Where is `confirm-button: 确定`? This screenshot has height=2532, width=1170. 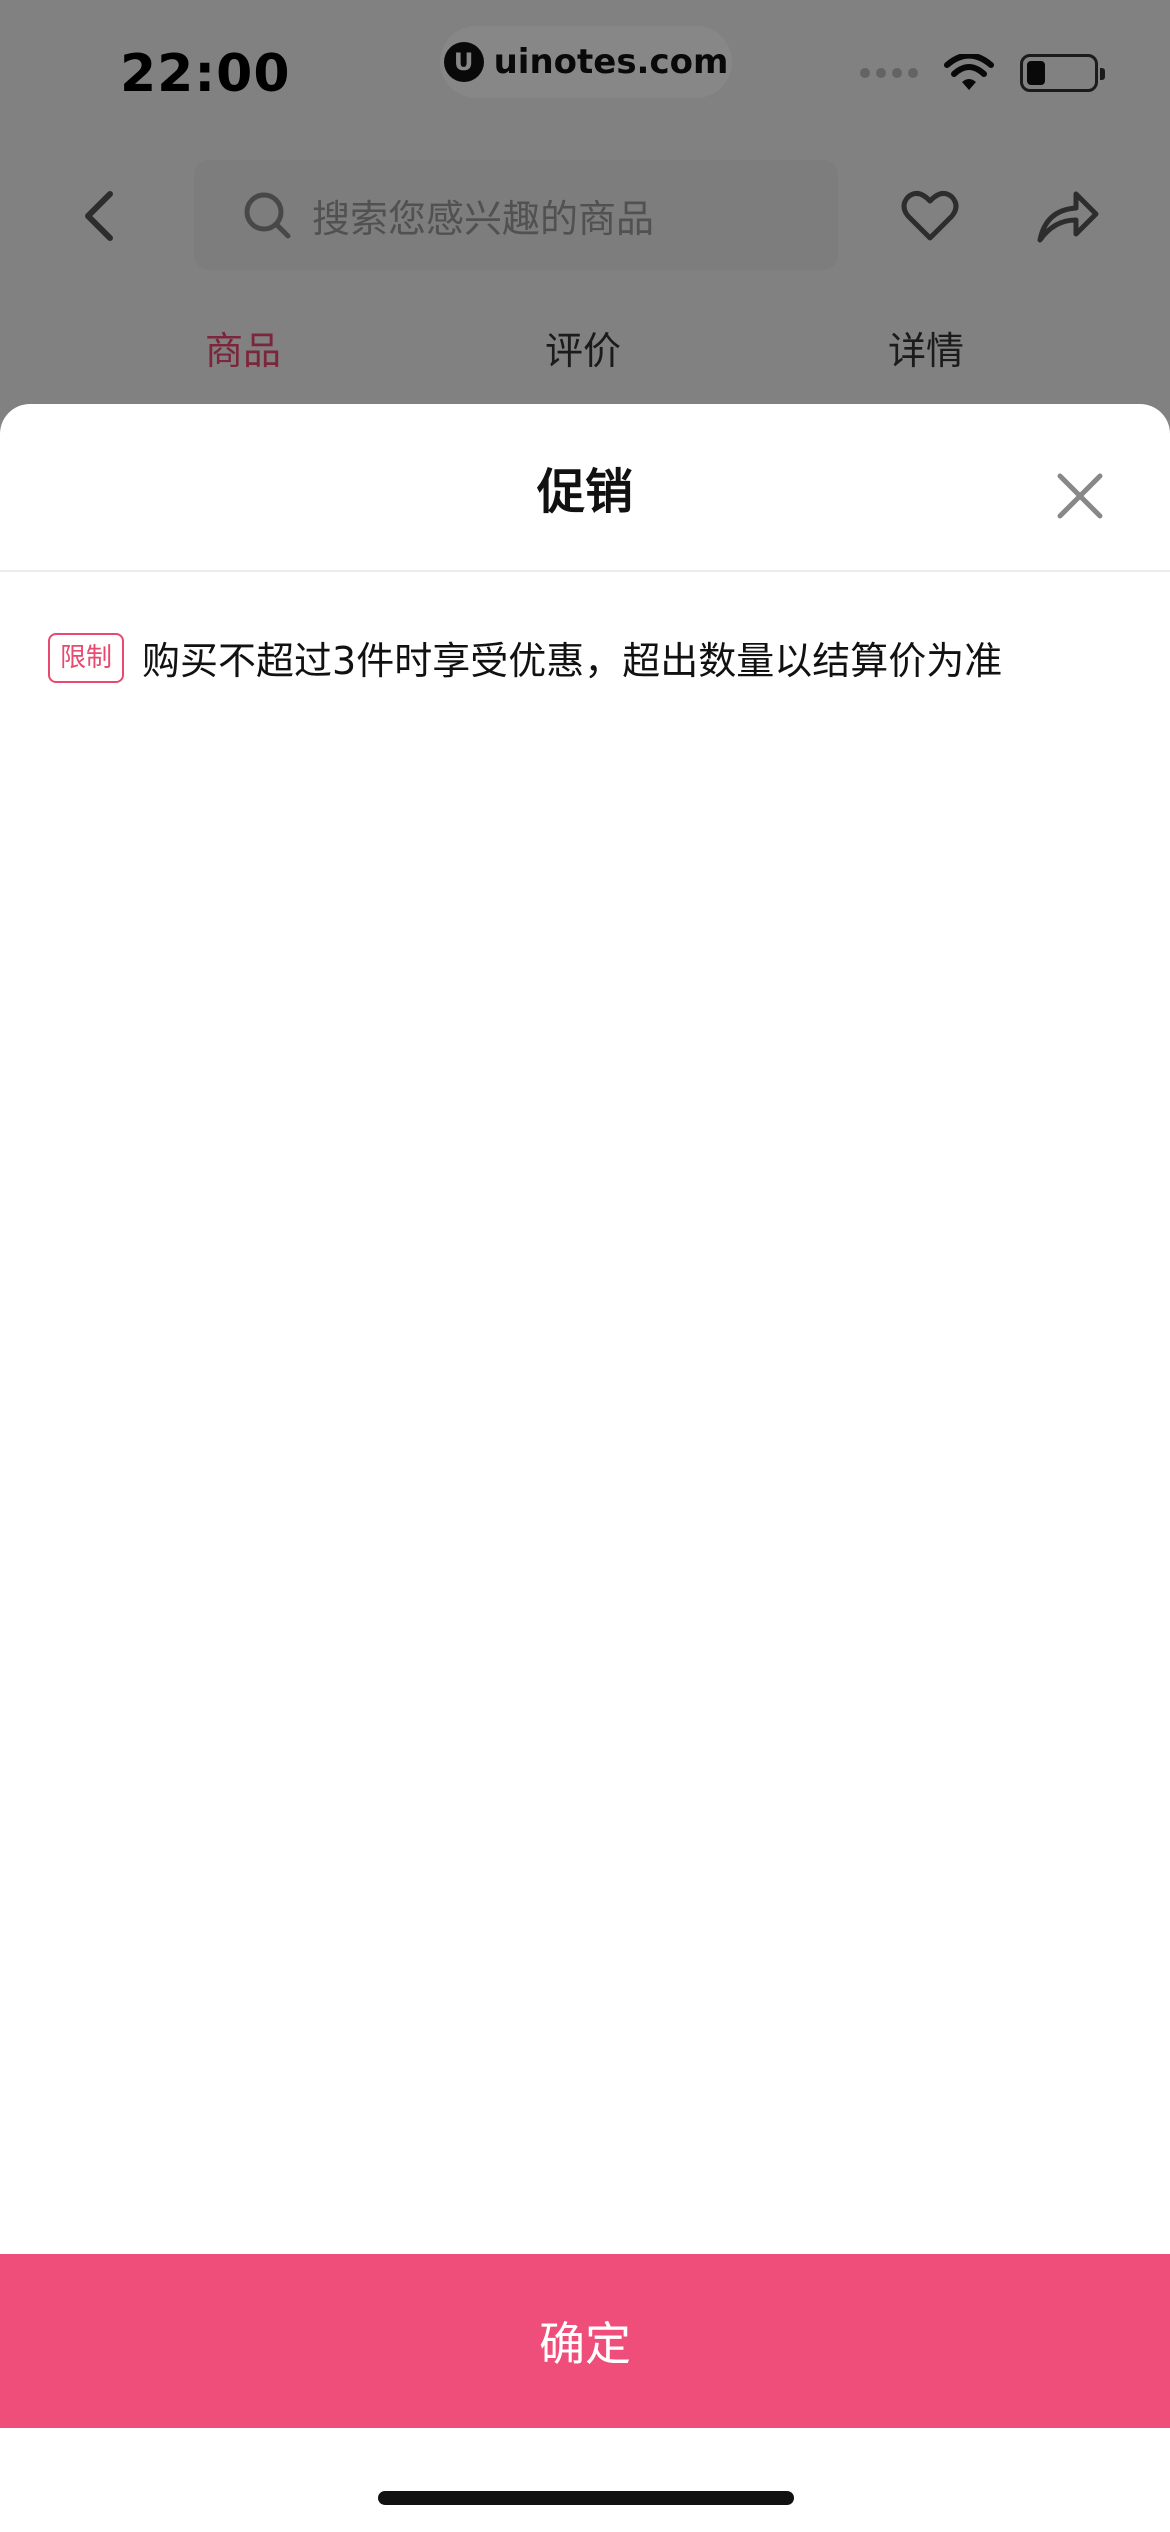
confirm-button: 确定 is located at coordinates (585, 2341).